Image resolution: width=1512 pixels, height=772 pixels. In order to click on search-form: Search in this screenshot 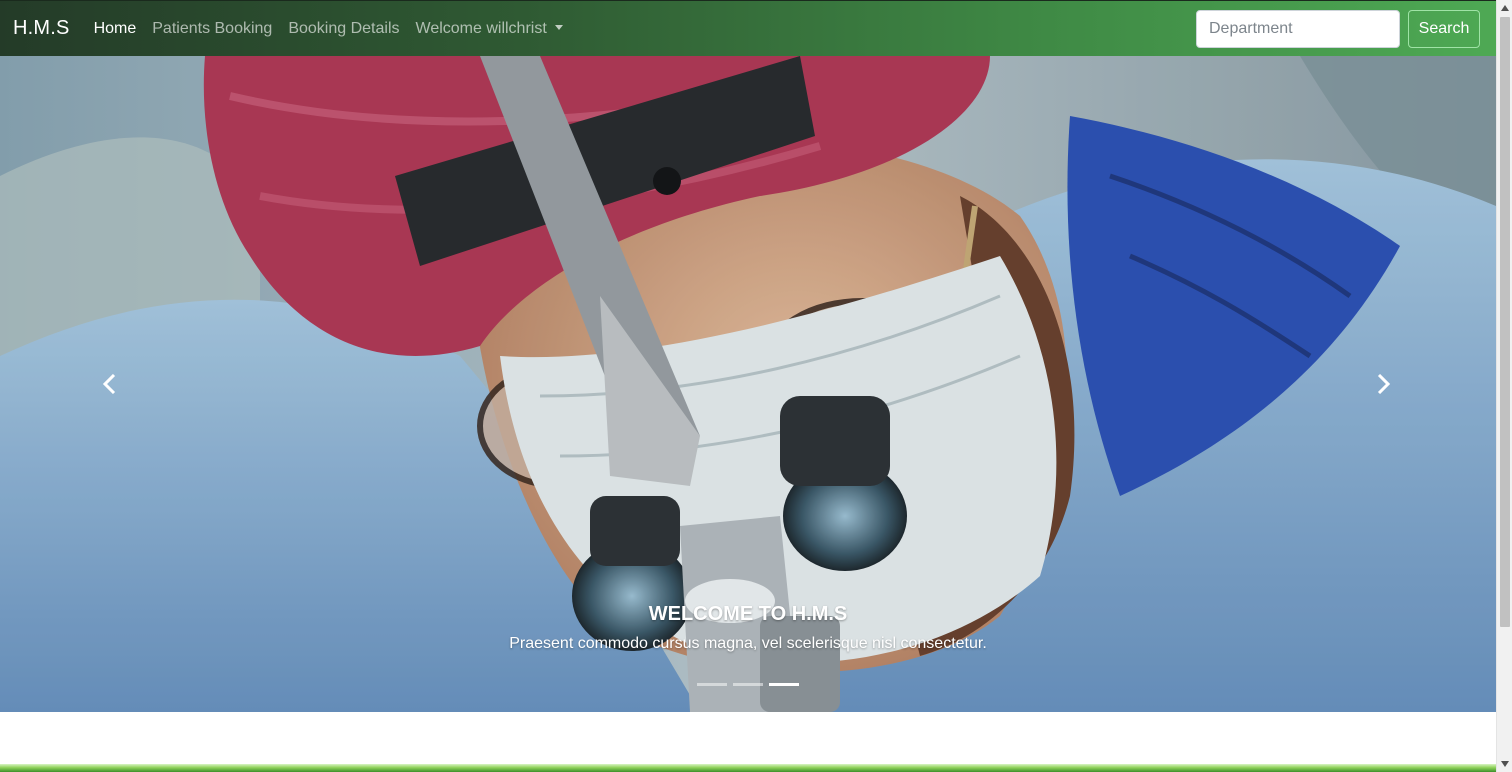, I will do `click(1338, 29)`.